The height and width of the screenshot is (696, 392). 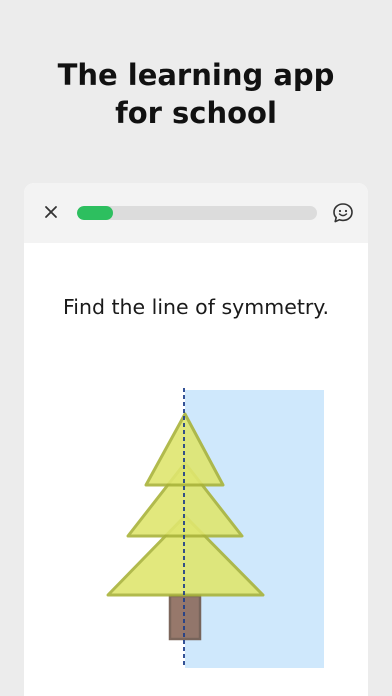 I want to click on headline-line-1: The learning app, so click(x=196, y=75).